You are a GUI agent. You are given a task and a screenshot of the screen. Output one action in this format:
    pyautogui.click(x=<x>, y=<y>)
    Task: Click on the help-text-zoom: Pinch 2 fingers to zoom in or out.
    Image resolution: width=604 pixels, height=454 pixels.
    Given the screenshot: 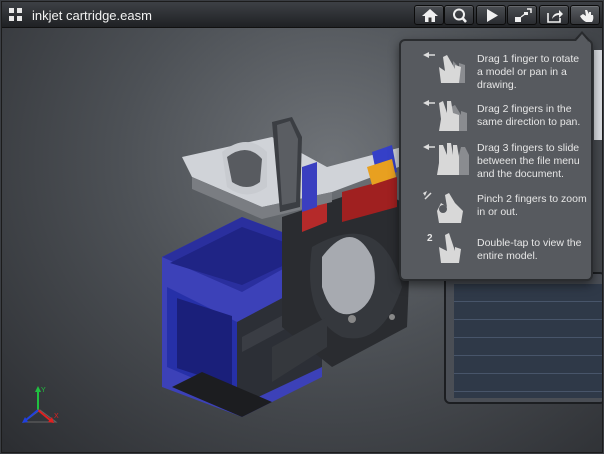 What is the action you would take?
    pyautogui.click(x=532, y=205)
    